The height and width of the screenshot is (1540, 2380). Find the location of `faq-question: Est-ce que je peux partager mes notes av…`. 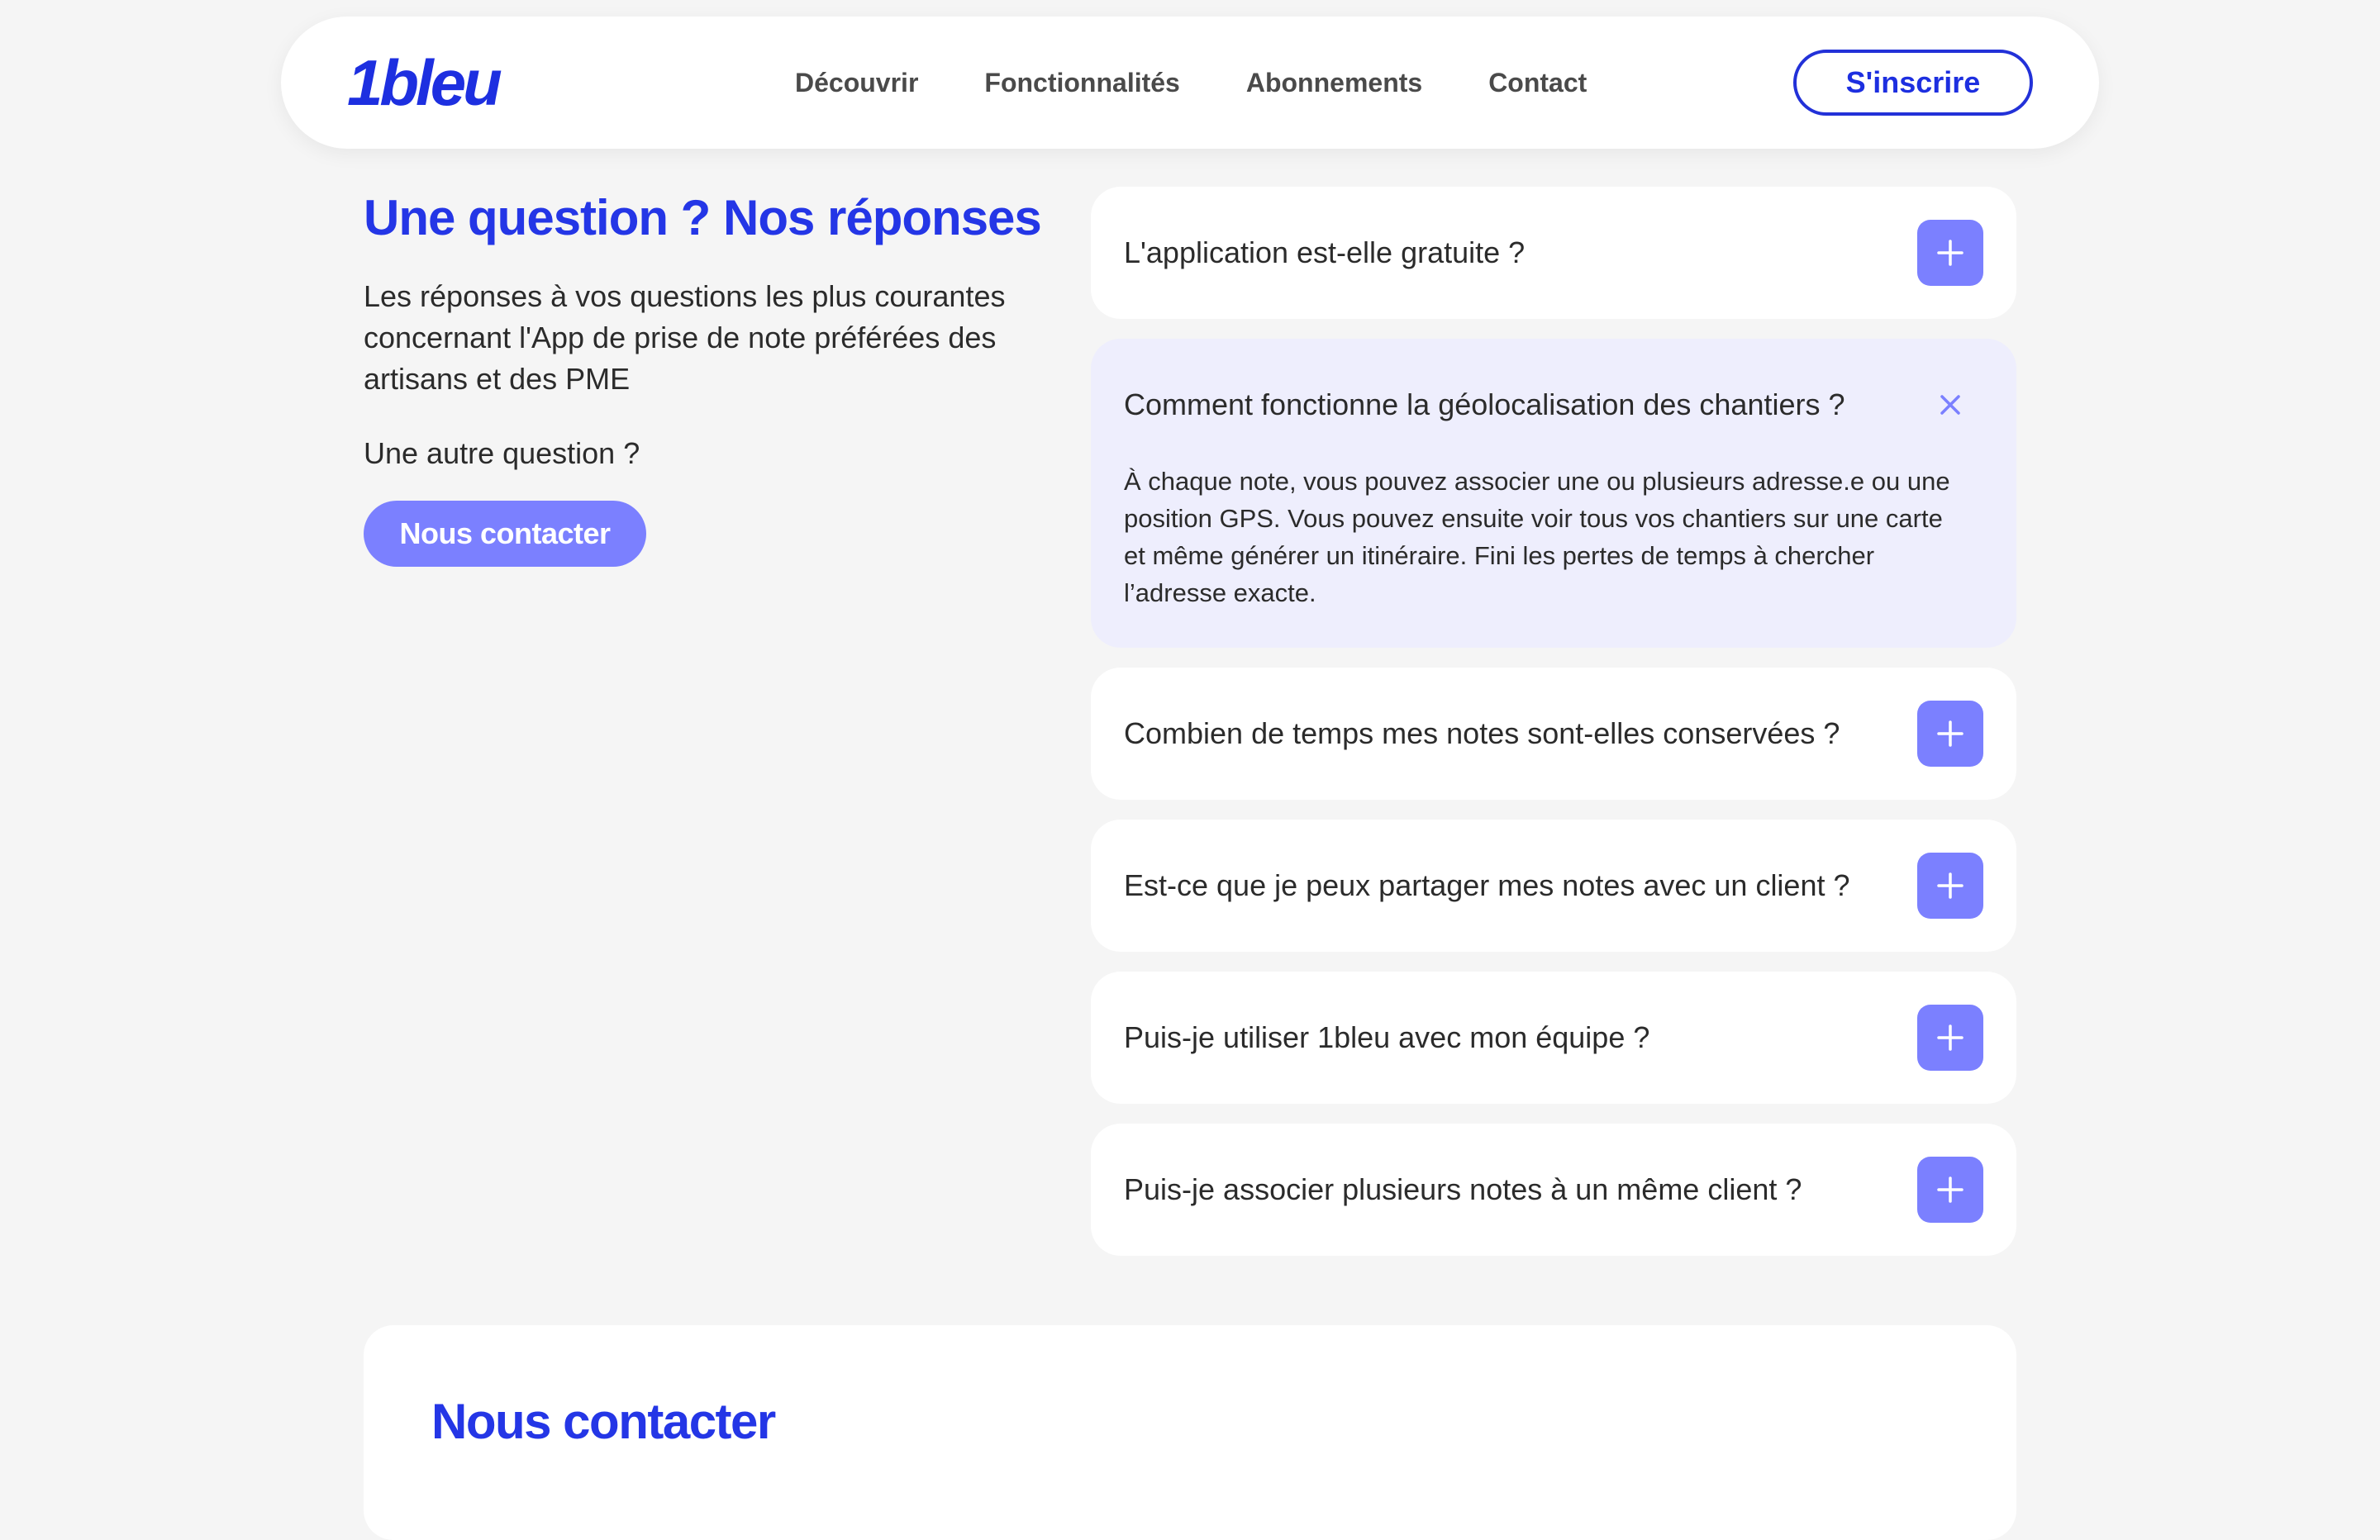

faq-question: Est-ce que je peux partager mes notes av… is located at coordinates (1487, 885).